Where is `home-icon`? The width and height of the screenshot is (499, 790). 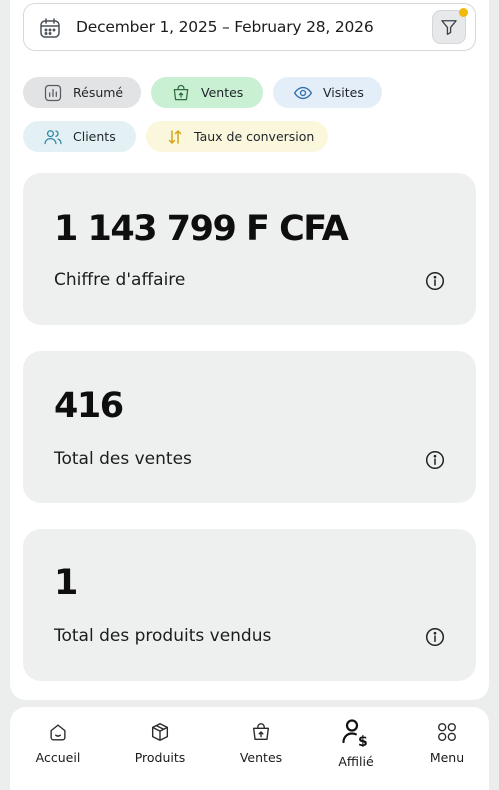
home-icon is located at coordinates (58, 732).